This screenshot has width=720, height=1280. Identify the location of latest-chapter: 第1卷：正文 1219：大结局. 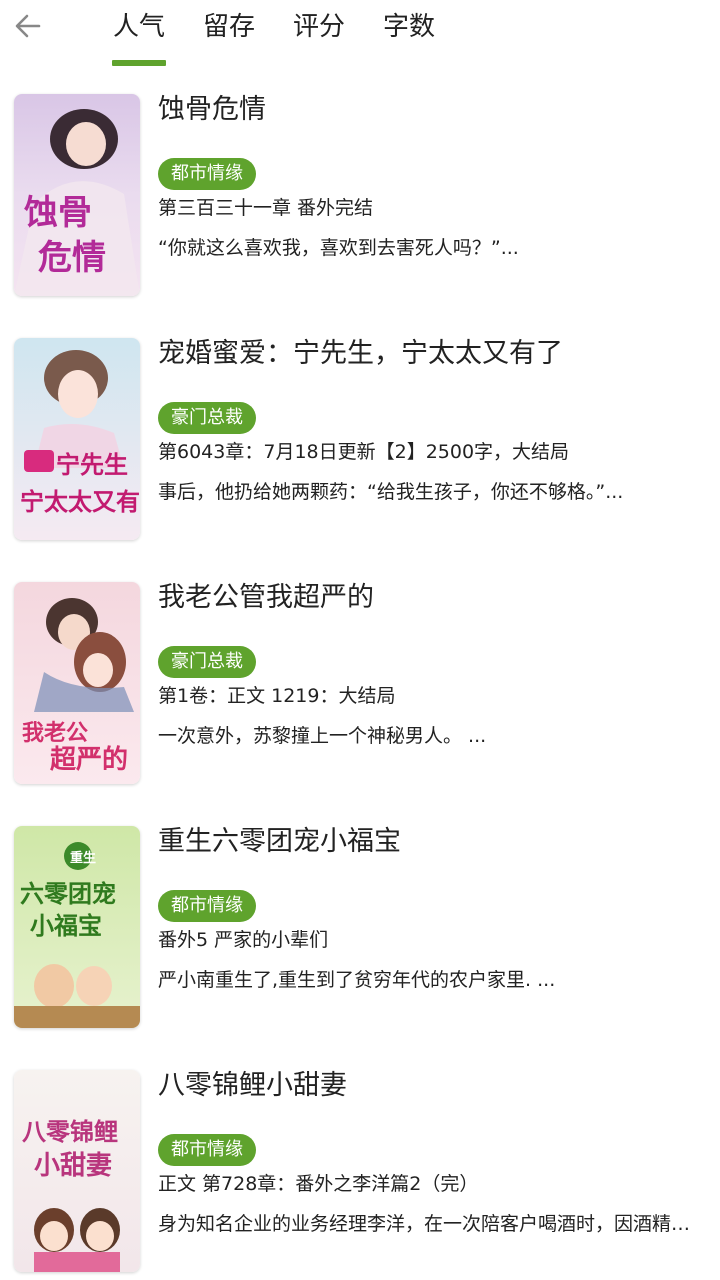
(277, 696).